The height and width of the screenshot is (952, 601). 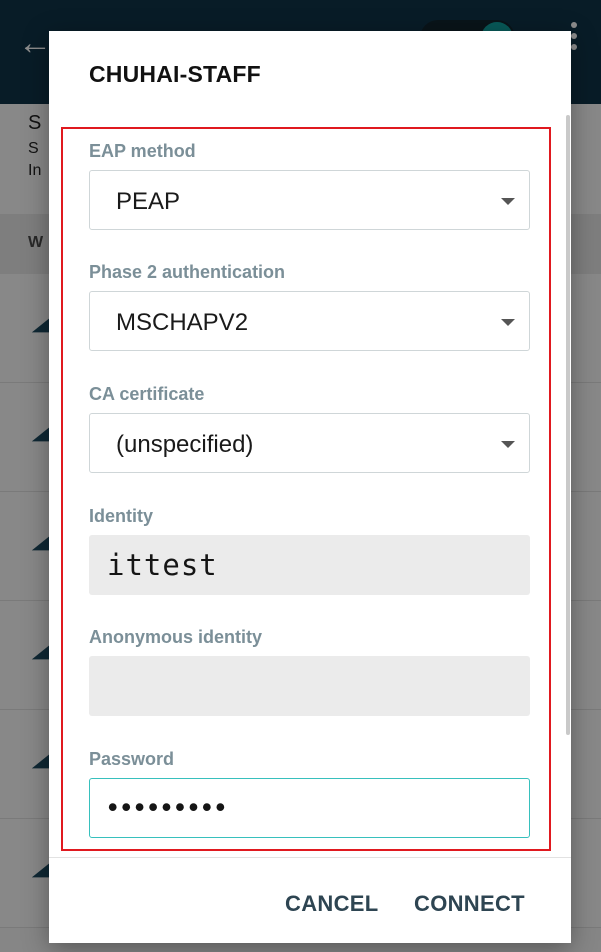 What do you see at coordinates (132, 759) in the screenshot?
I see `password-label: Password` at bounding box center [132, 759].